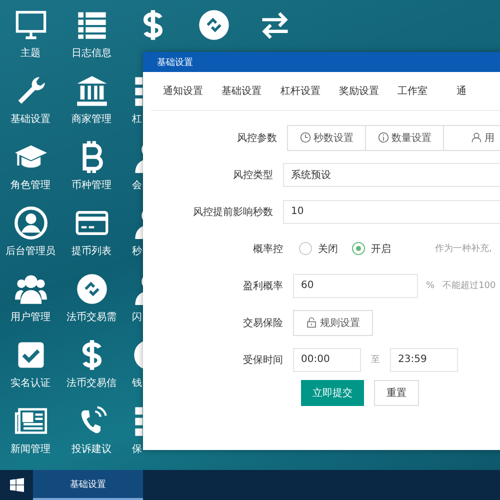 This screenshot has height=500, width=500. What do you see at coordinates (175, 62) in the screenshot?
I see `window-title: 基础设置` at bounding box center [175, 62].